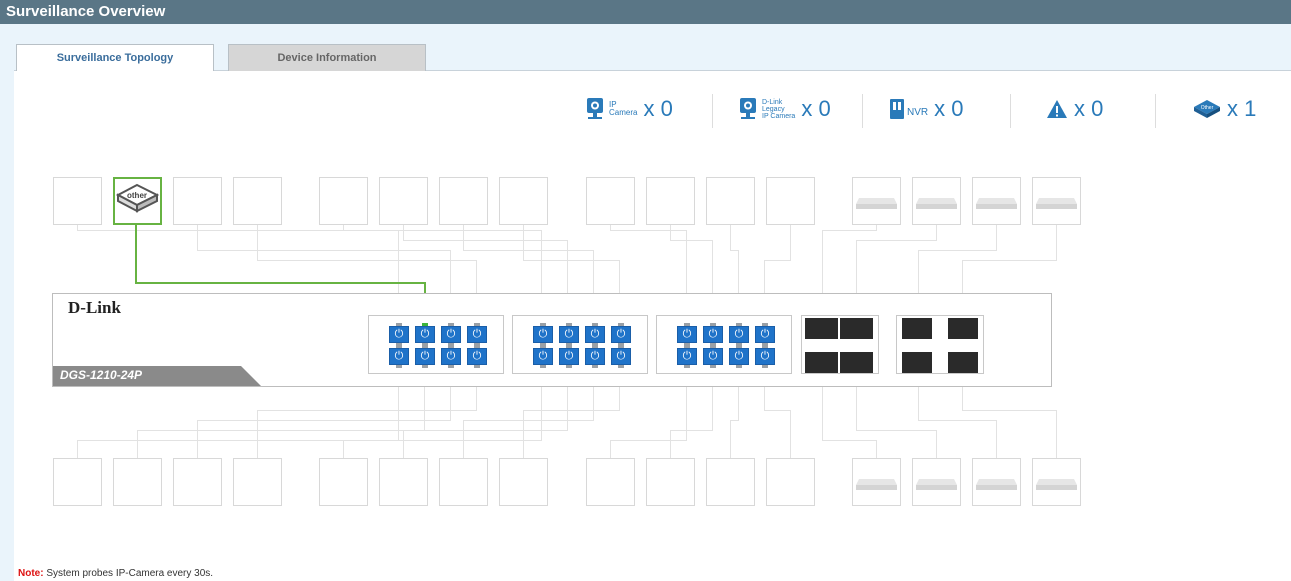  Describe the element at coordinates (1224, 109) in the screenshot. I see `legend-other: Other x 1` at that location.